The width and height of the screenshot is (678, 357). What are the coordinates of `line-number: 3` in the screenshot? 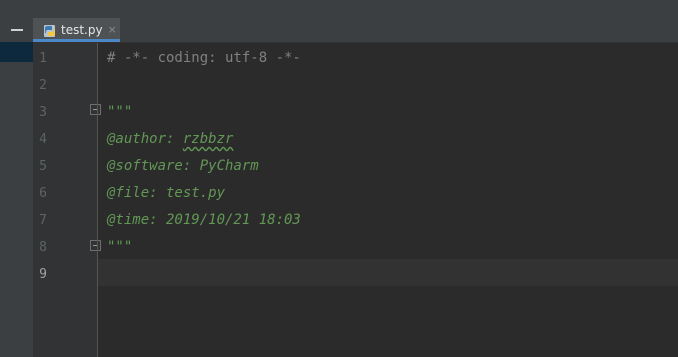 It's located at (43, 112).